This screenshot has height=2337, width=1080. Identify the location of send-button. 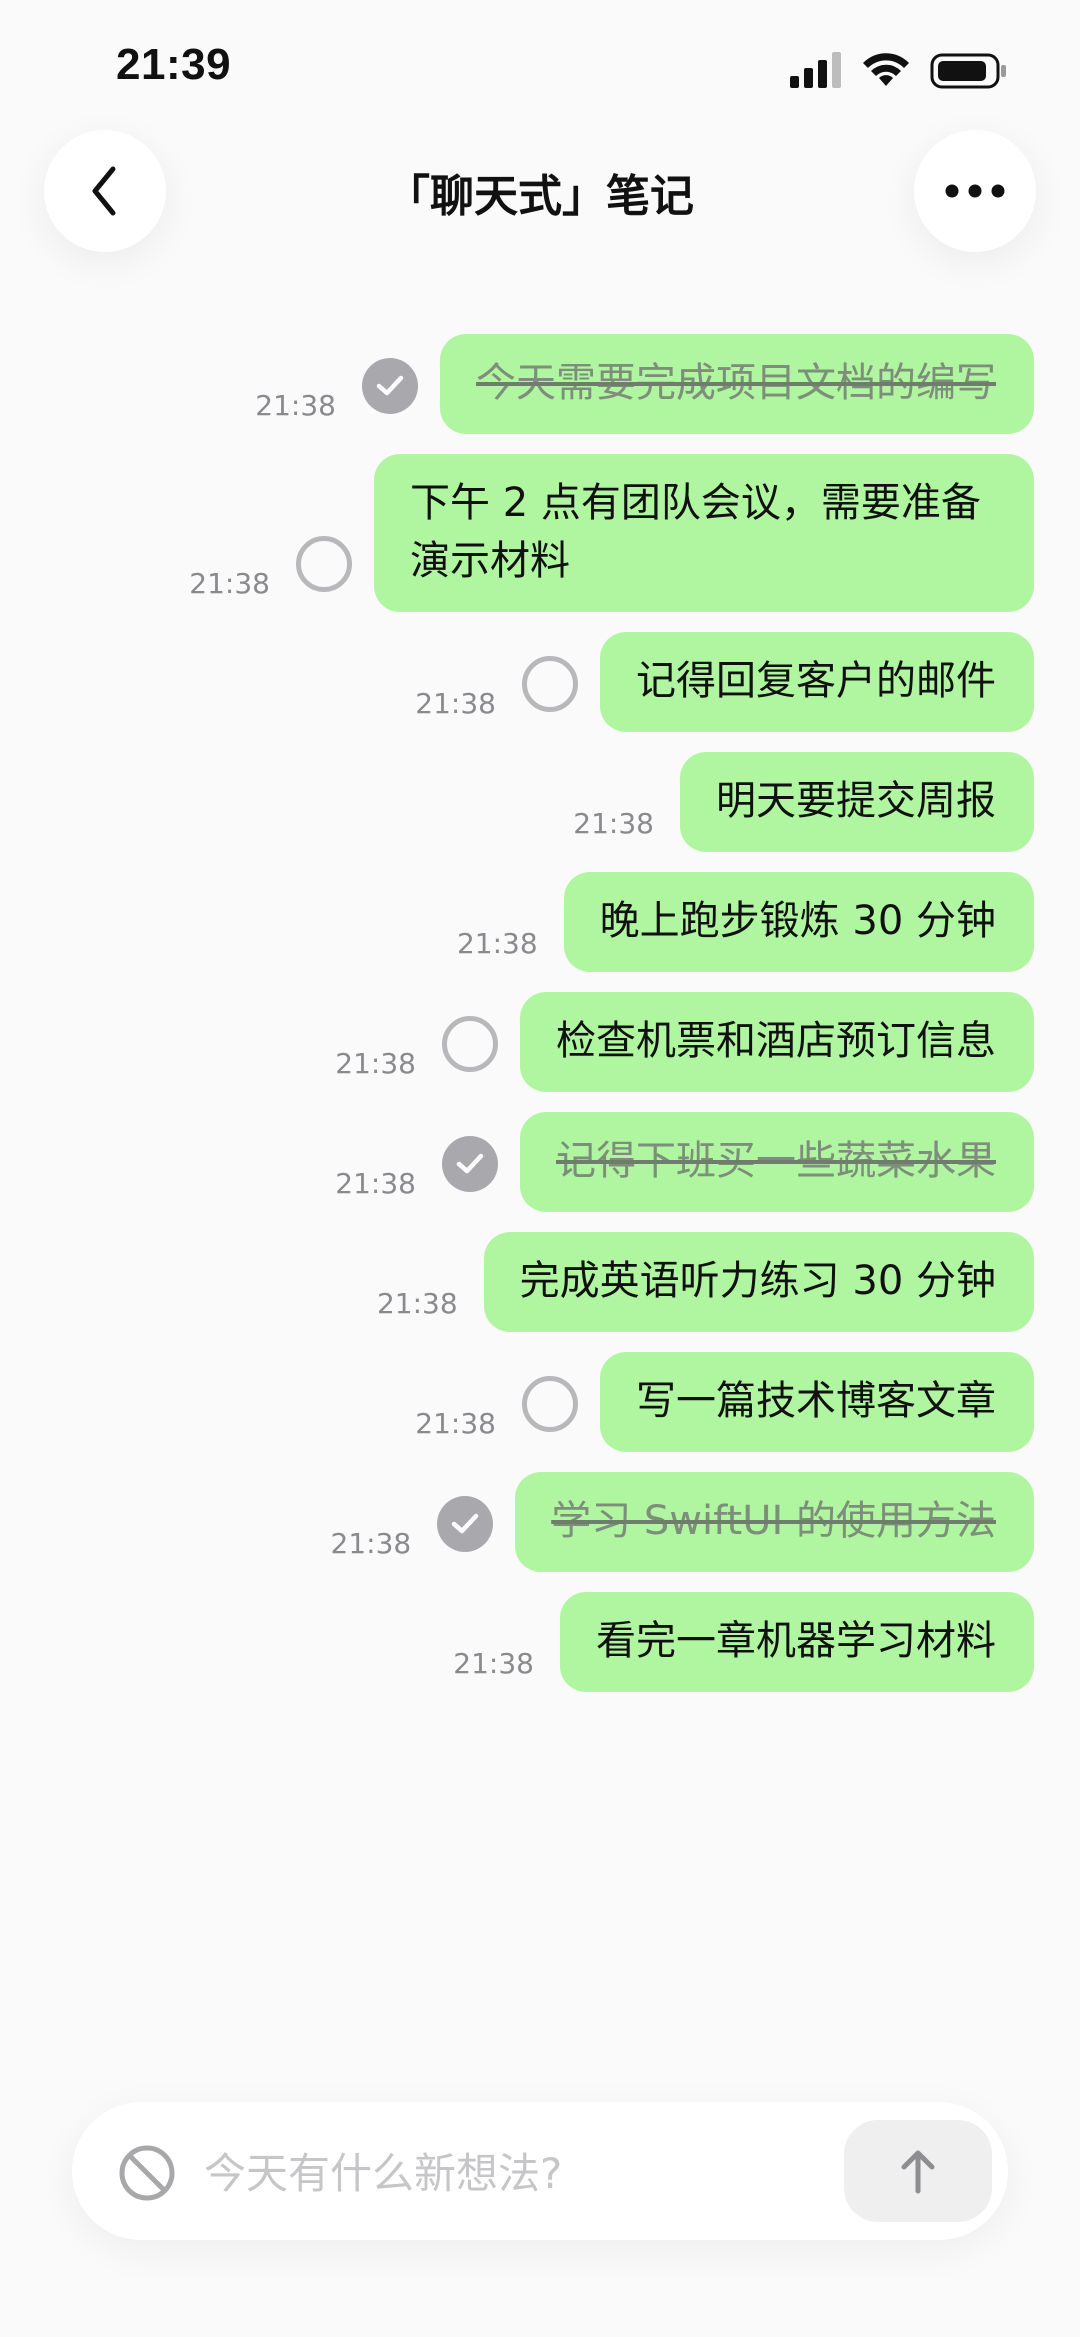
(918, 2171).